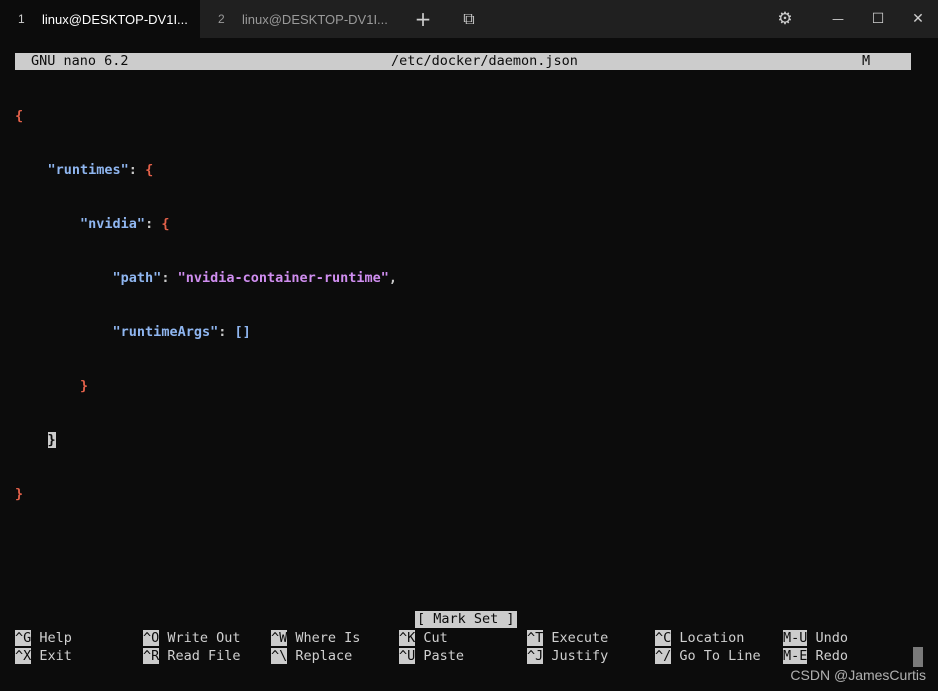 The width and height of the screenshot is (938, 691). Describe the element at coordinates (206, 116) in the screenshot. I see `code-line: {` at that location.